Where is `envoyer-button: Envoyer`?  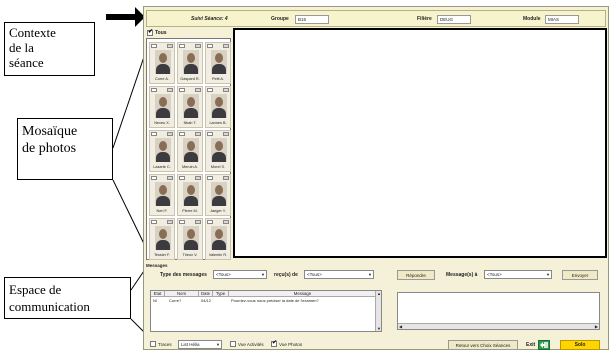 envoyer-button: Envoyer is located at coordinates (580, 275).